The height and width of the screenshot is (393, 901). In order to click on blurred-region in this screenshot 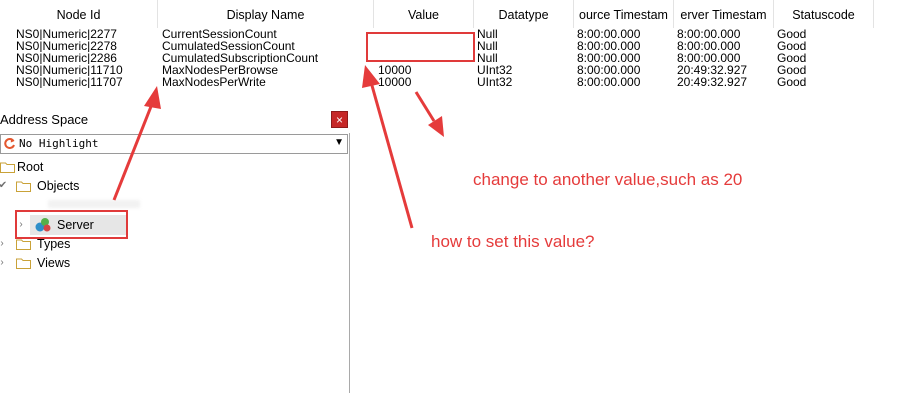, I will do `click(94, 204)`.